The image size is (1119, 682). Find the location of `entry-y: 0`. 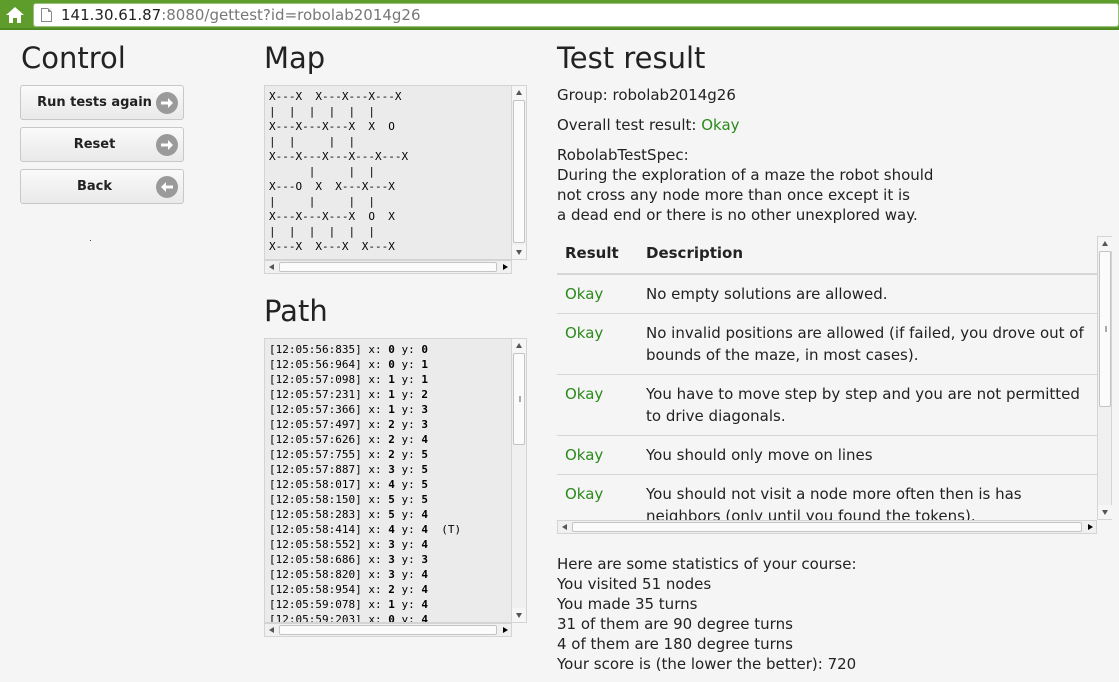

entry-y: 0 is located at coordinates (424, 349).